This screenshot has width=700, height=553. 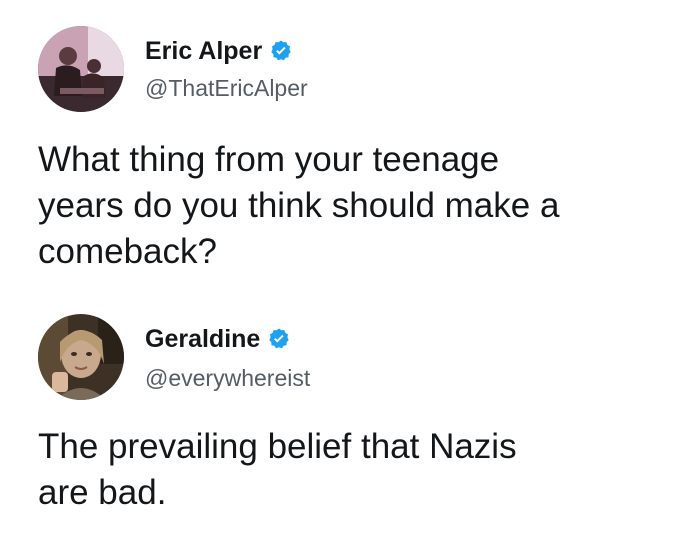 What do you see at coordinates (277, 446) in the screenshot?
I see `tweet-text-line: The prevailing belief that Nazis` at bounding box center [277, 446].